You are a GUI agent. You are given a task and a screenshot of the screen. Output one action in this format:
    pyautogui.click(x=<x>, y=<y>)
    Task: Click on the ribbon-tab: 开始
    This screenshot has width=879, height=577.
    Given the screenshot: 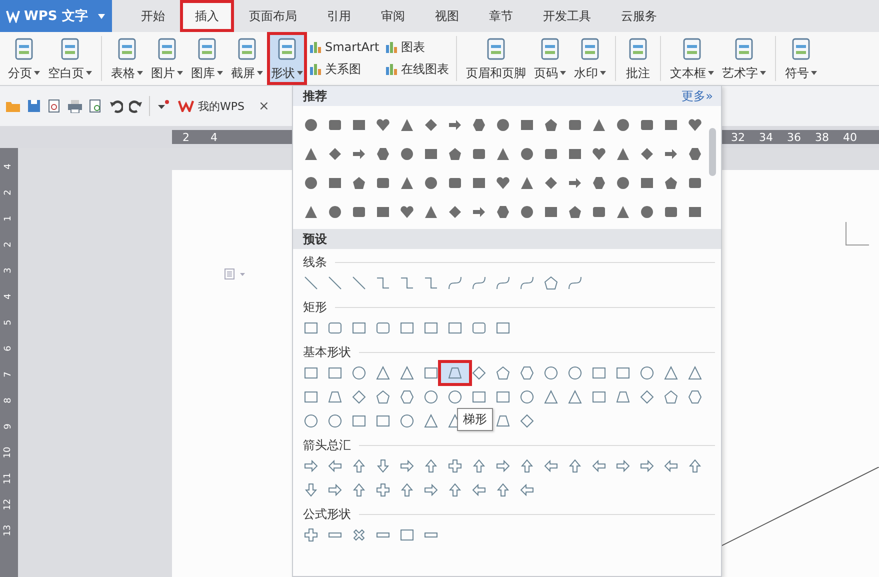 What is the action you would take?
    pyautogui.click(x=153, y=16)
    